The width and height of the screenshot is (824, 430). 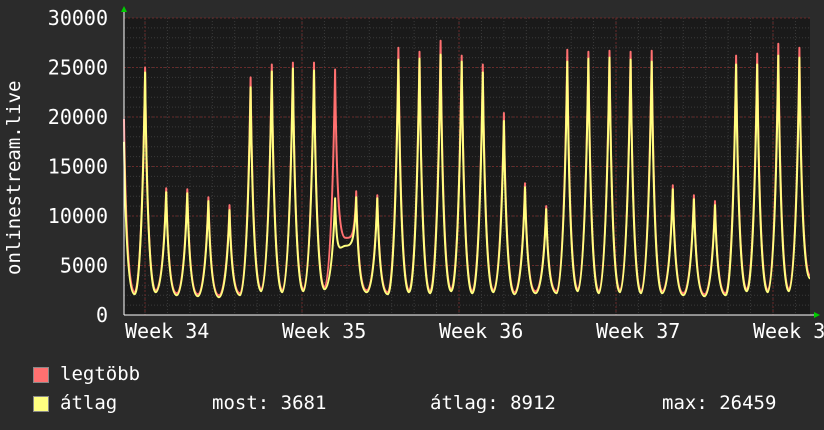 What do you see at coordinates (124, 9) in the screenshot?
I see `y-axis-arrow` at bounding box center [124, 9].